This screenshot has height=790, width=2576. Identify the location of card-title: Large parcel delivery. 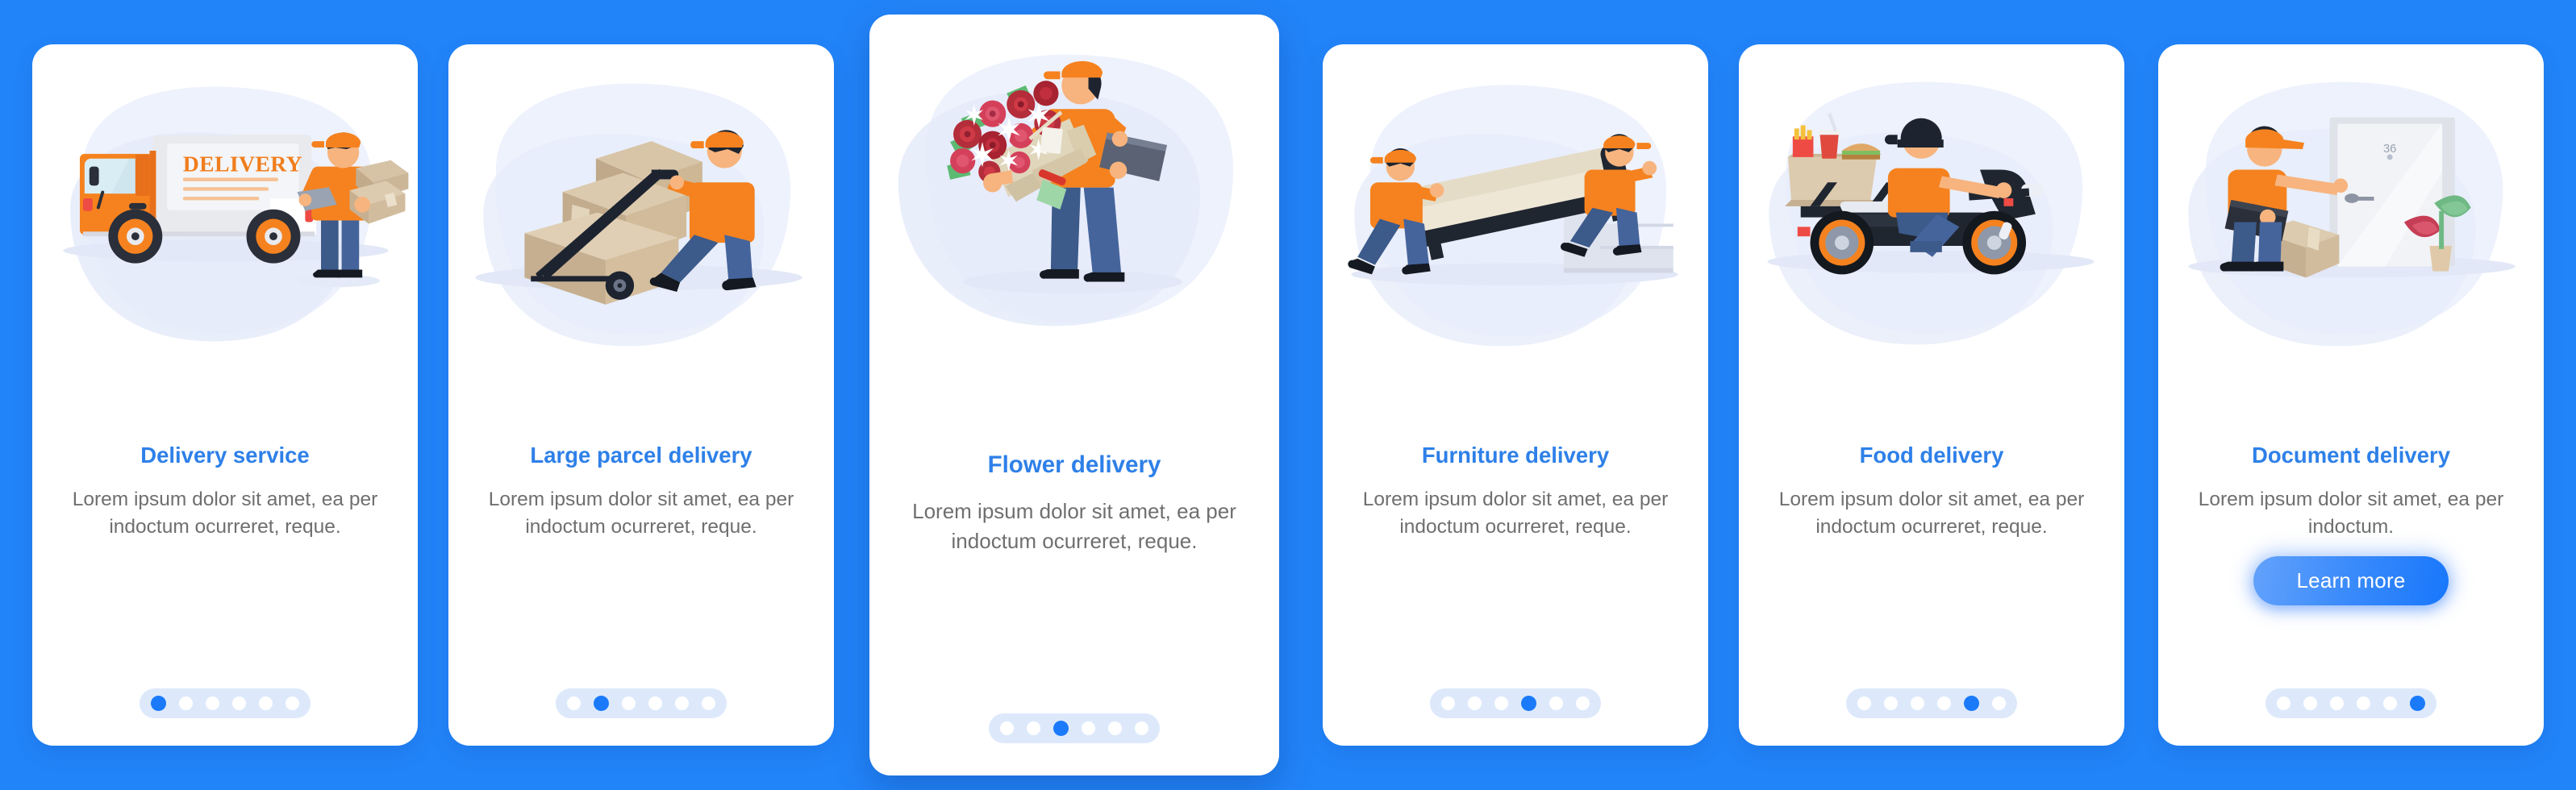
(641, 455).